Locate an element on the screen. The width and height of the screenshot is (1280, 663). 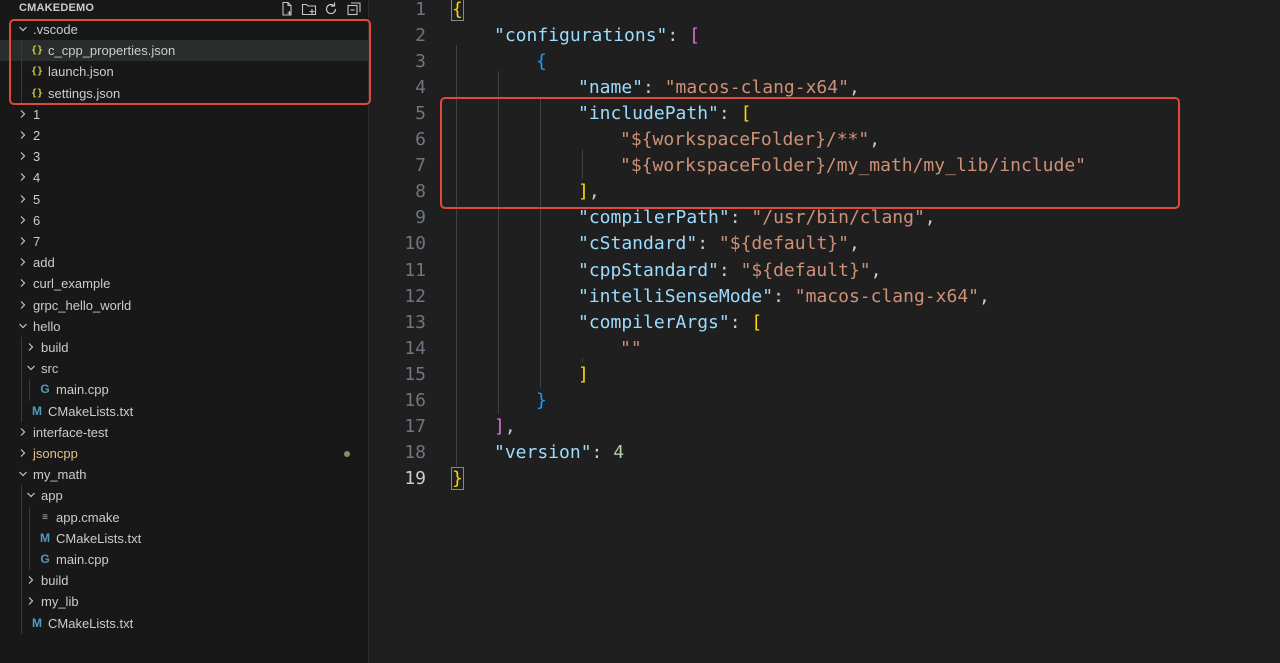
tree-file: {} c_cpp_properties.json is located at coordinates (184, 51).